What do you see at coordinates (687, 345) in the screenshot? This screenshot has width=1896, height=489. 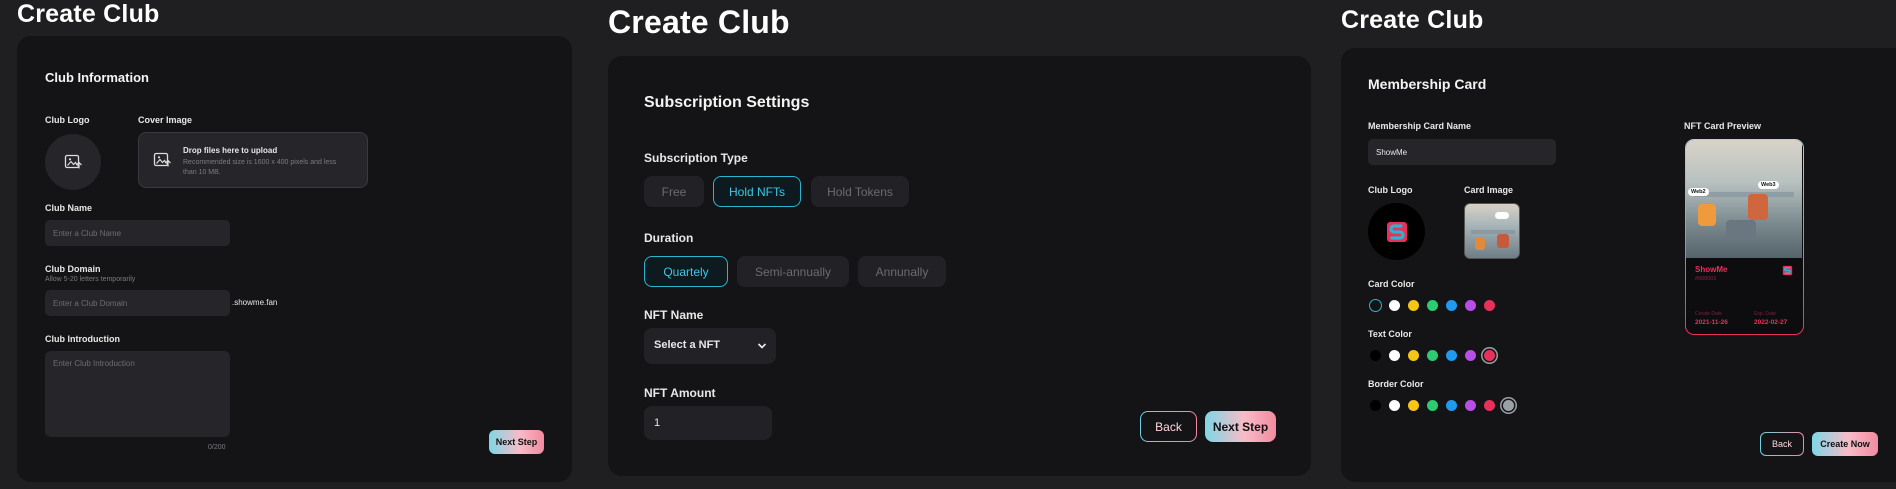 I see `nft-select-value: Select a NFT` at bounding box center [687, 345].